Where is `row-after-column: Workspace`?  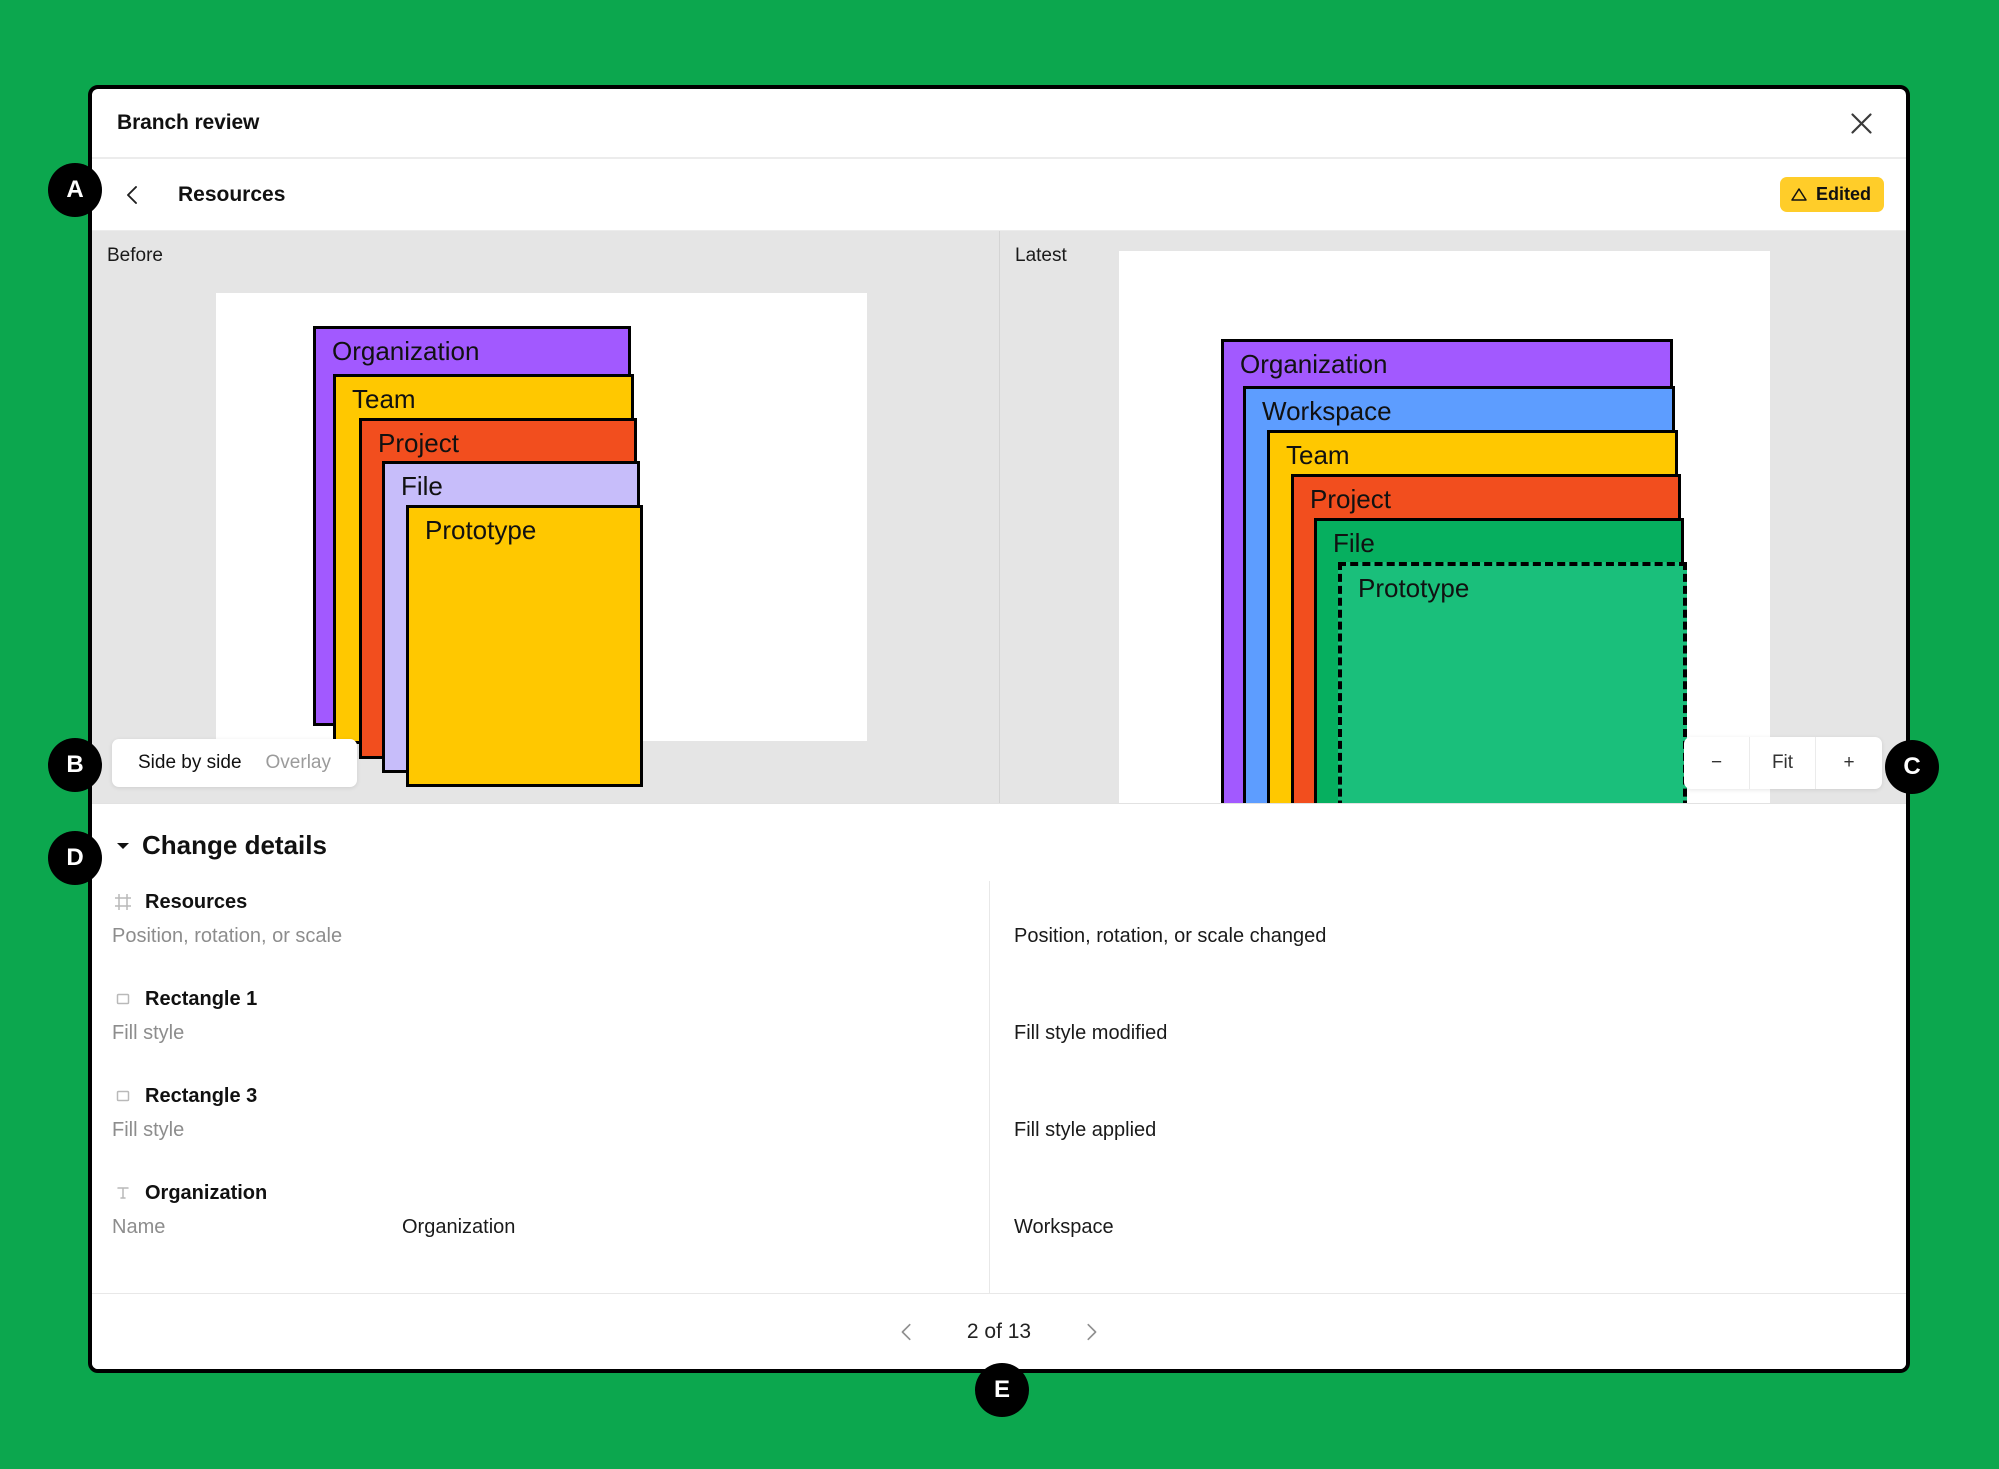
row-after-column: Workspace is located at coordinates (1447, 1208).